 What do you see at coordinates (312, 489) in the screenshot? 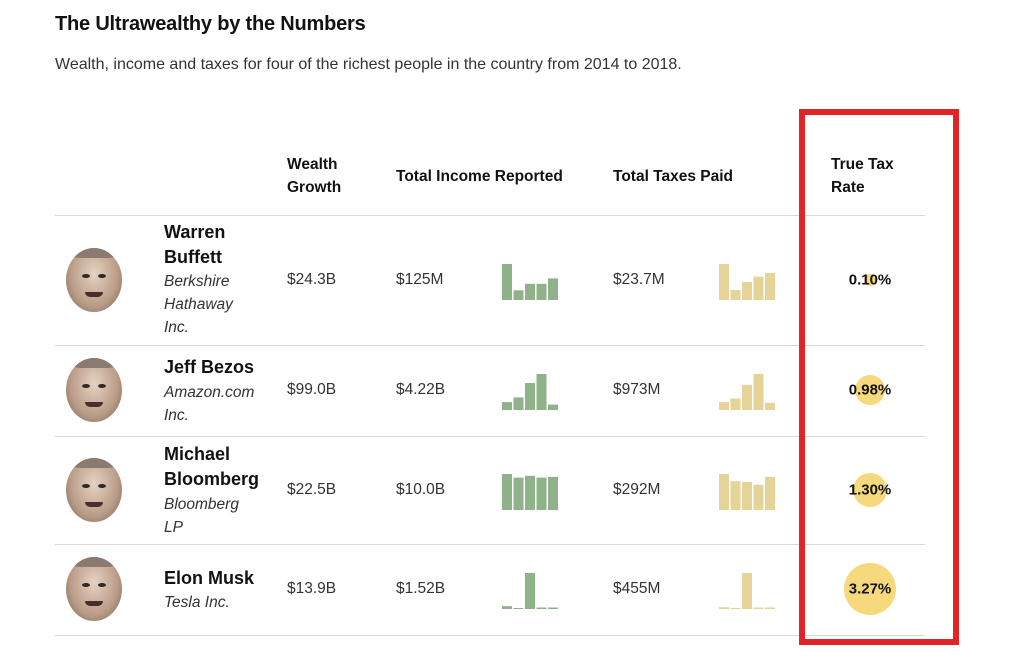
I see `wealth-growth-value: $22.5B` at bounding box center [312, 489].